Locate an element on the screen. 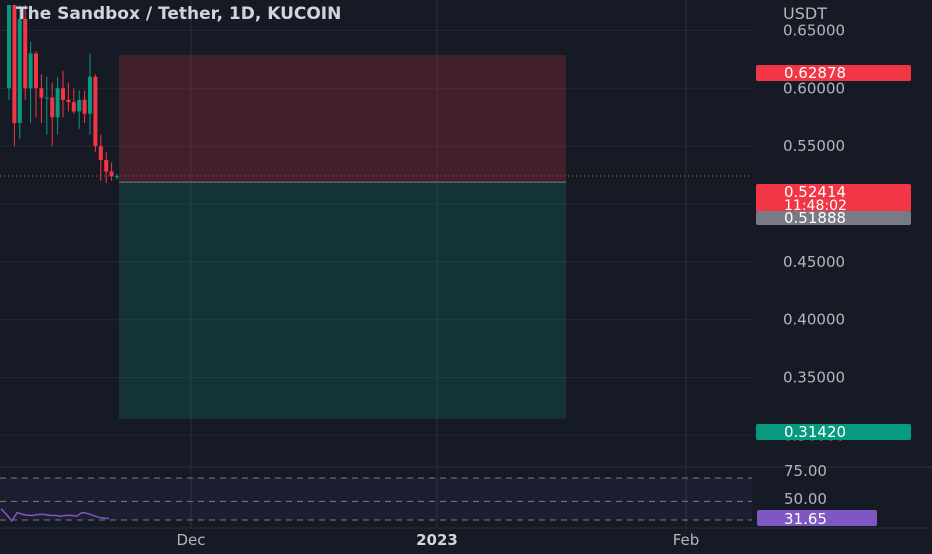 The height and width of the screenshot is (554, 932). rsi-level-50: 50.00 is located at coordinates (805, 499).